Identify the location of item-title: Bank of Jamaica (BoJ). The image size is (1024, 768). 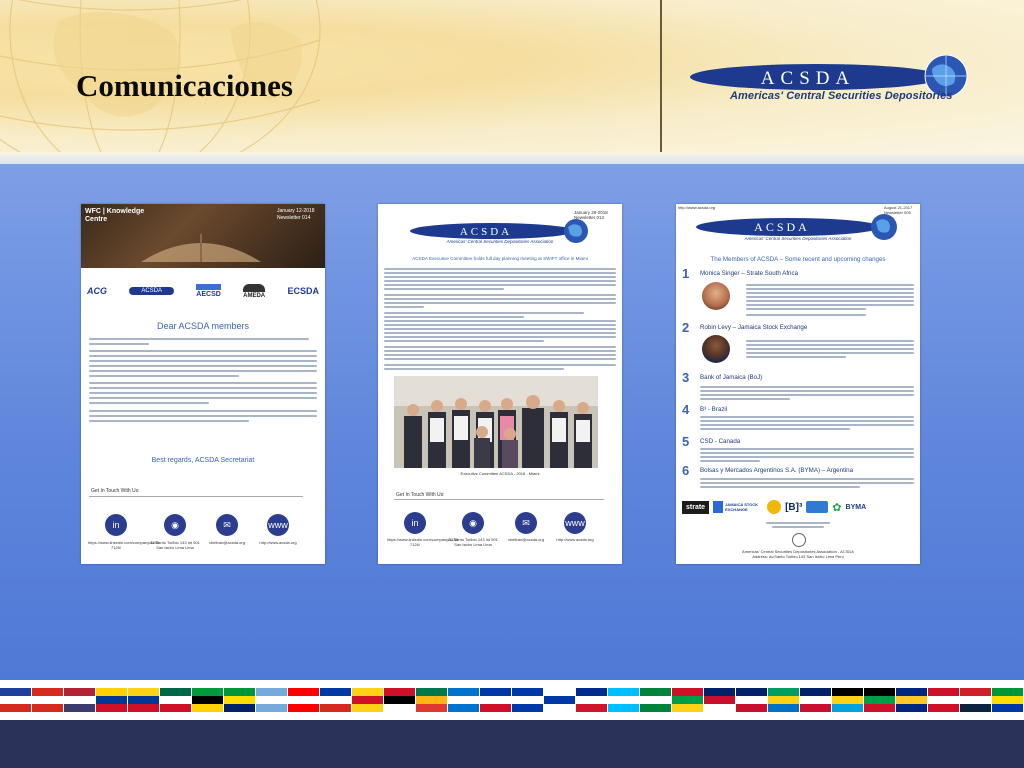
(731, 377).